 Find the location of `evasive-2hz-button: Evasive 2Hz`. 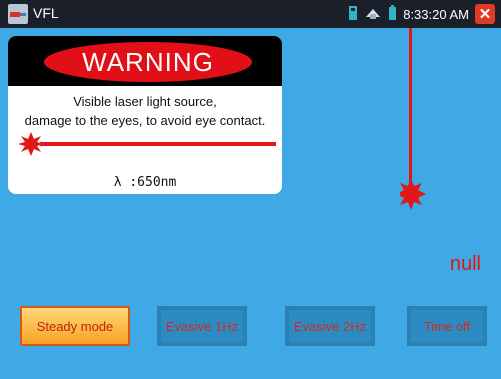

evasive-2hz-button: Evasive 2Hz is located at coordinates (330, 326).